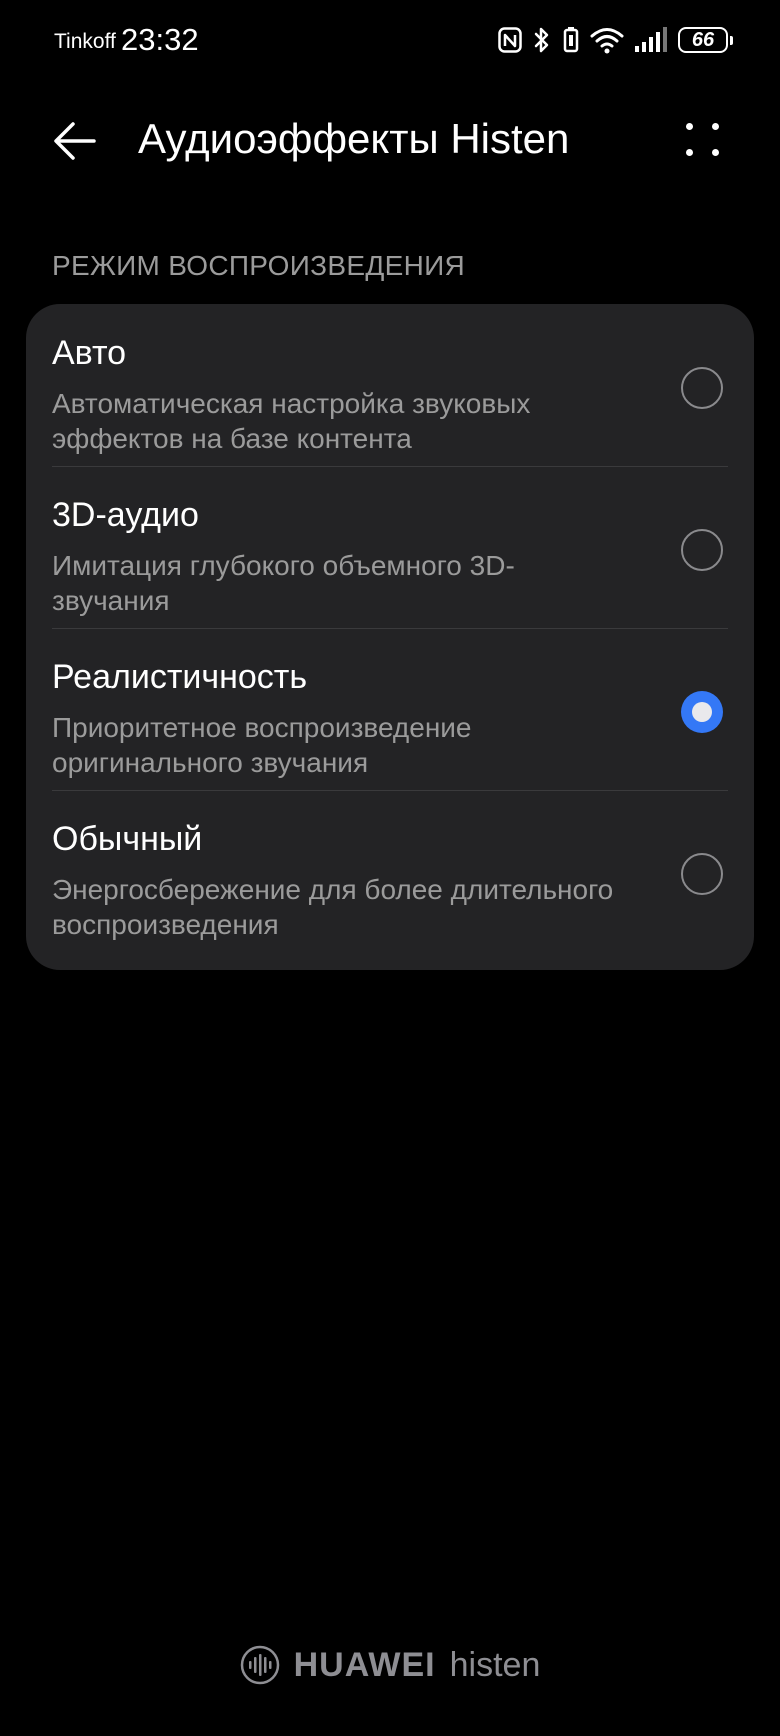 Image resolution: width=780 pixels, height=1736 pixels. What do you see at coordinates (259, 1665) in the screenshot?
I see `histen-logo-icon` at bounding box center [259, 1665].